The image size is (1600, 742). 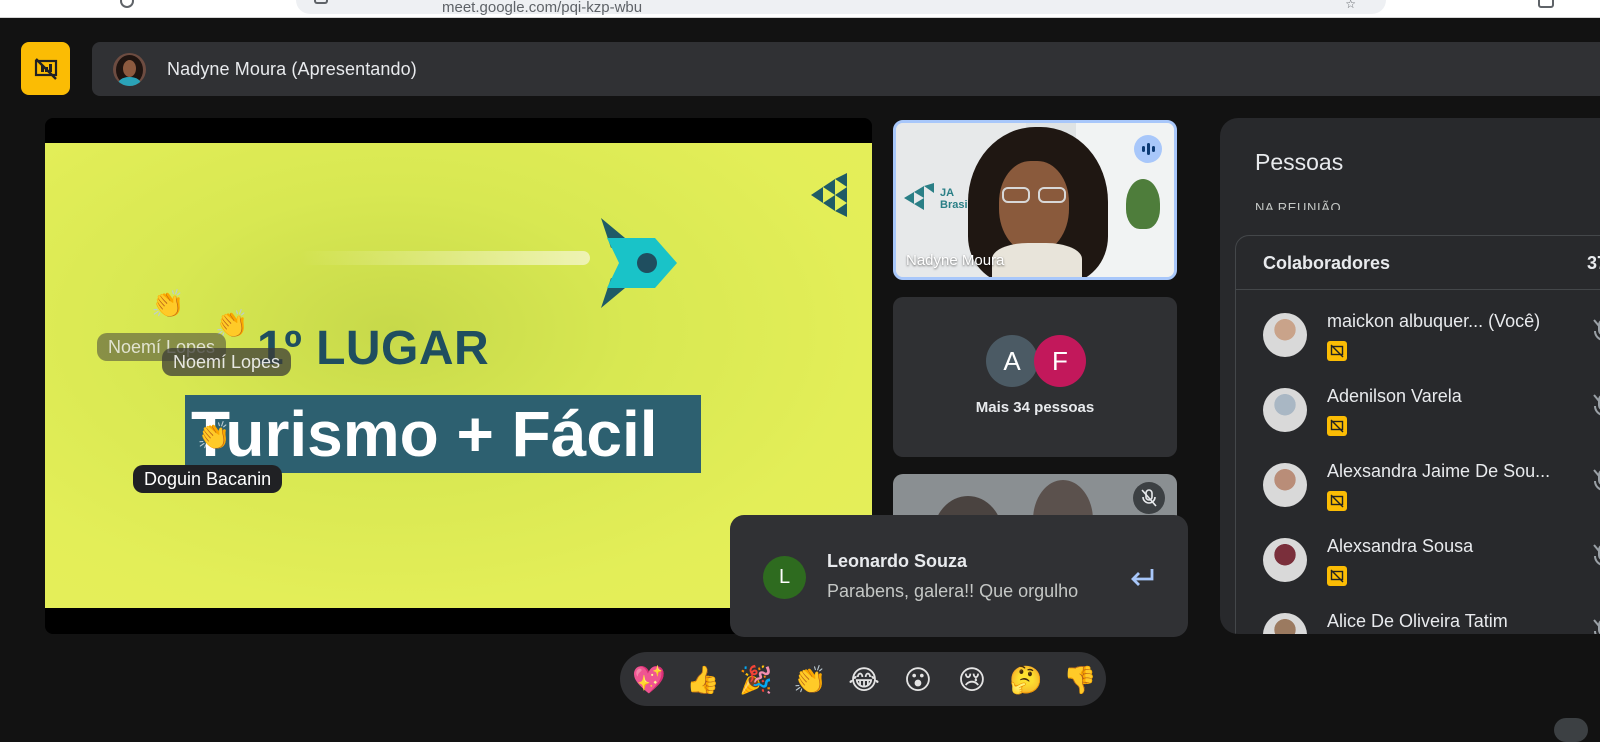 What do you see at coordinates (784, 577) in the screenshot?
I see `sender-avatar: L` at bounding box center [784, 577].